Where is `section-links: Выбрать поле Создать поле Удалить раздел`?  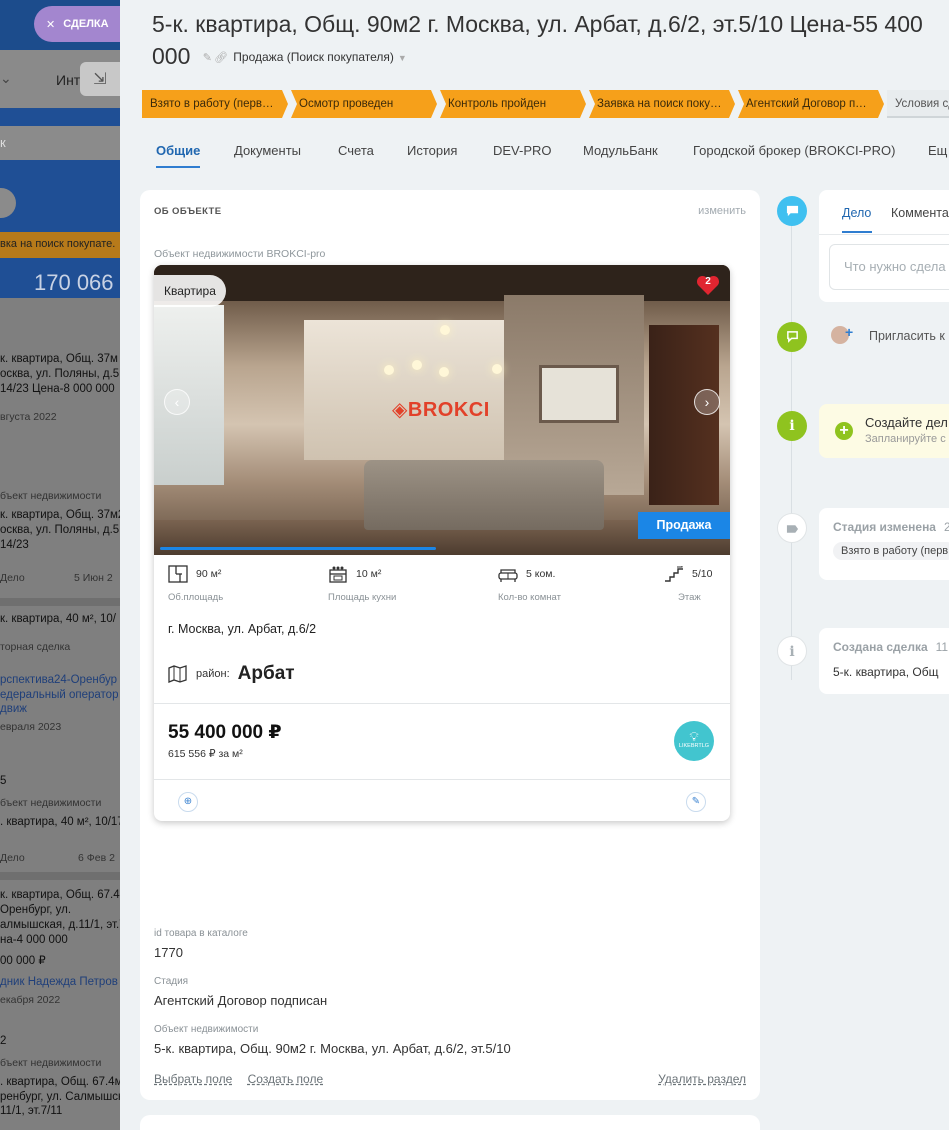 section-links: Выбрать поле Создать поле Удалить раздел is located at coordinates (450, 1079).